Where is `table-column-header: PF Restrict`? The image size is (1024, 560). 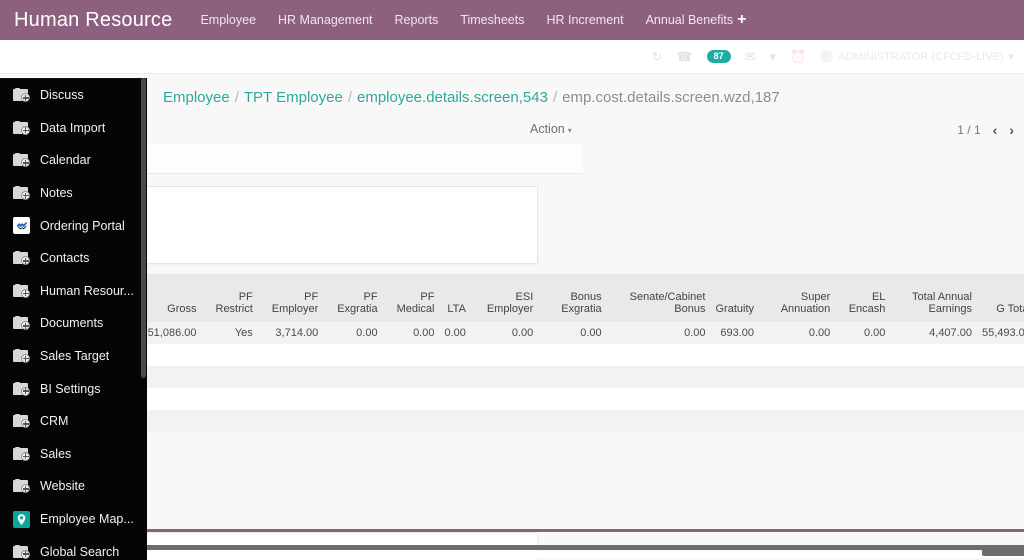 table-column-header: PF Restrict is located at coordinates (229, 298).